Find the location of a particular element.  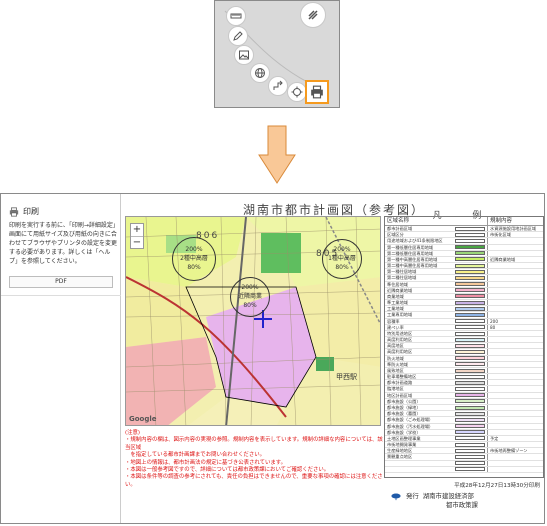

legend-row-content: 市街地再整備ゾーン is located at coordinates (509, 451).